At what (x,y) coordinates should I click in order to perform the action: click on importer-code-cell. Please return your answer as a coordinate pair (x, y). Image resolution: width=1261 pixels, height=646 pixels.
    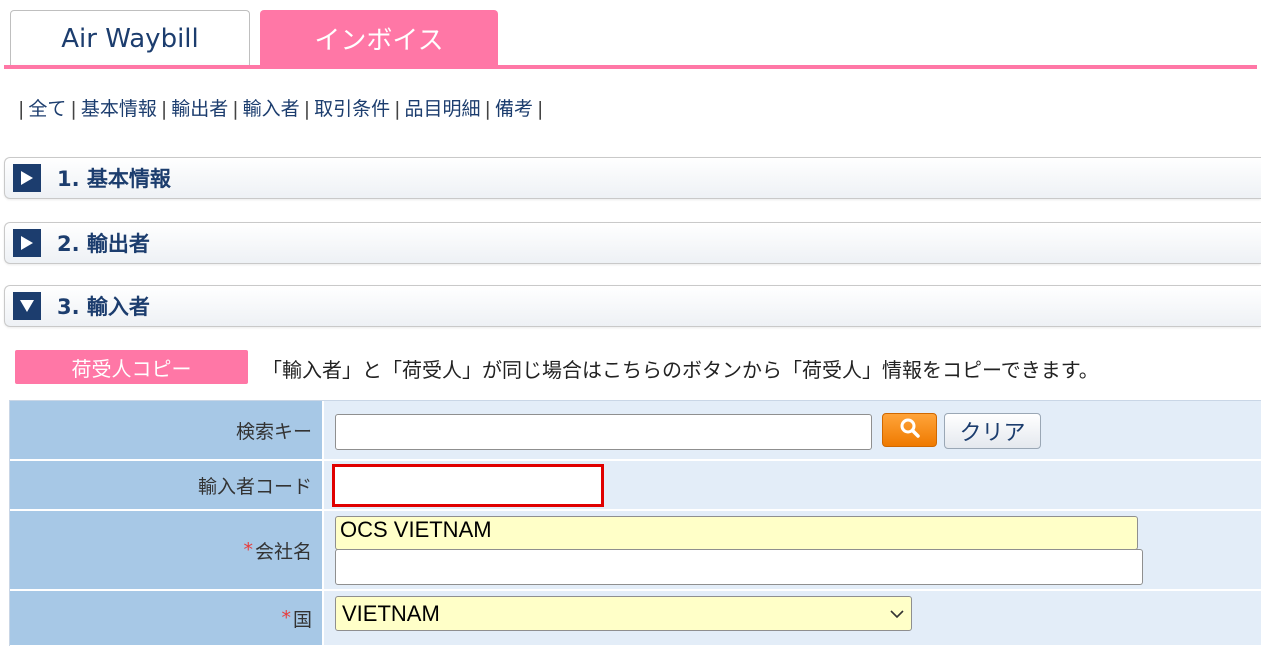
    Looking at the image, I should click on (792, 486).